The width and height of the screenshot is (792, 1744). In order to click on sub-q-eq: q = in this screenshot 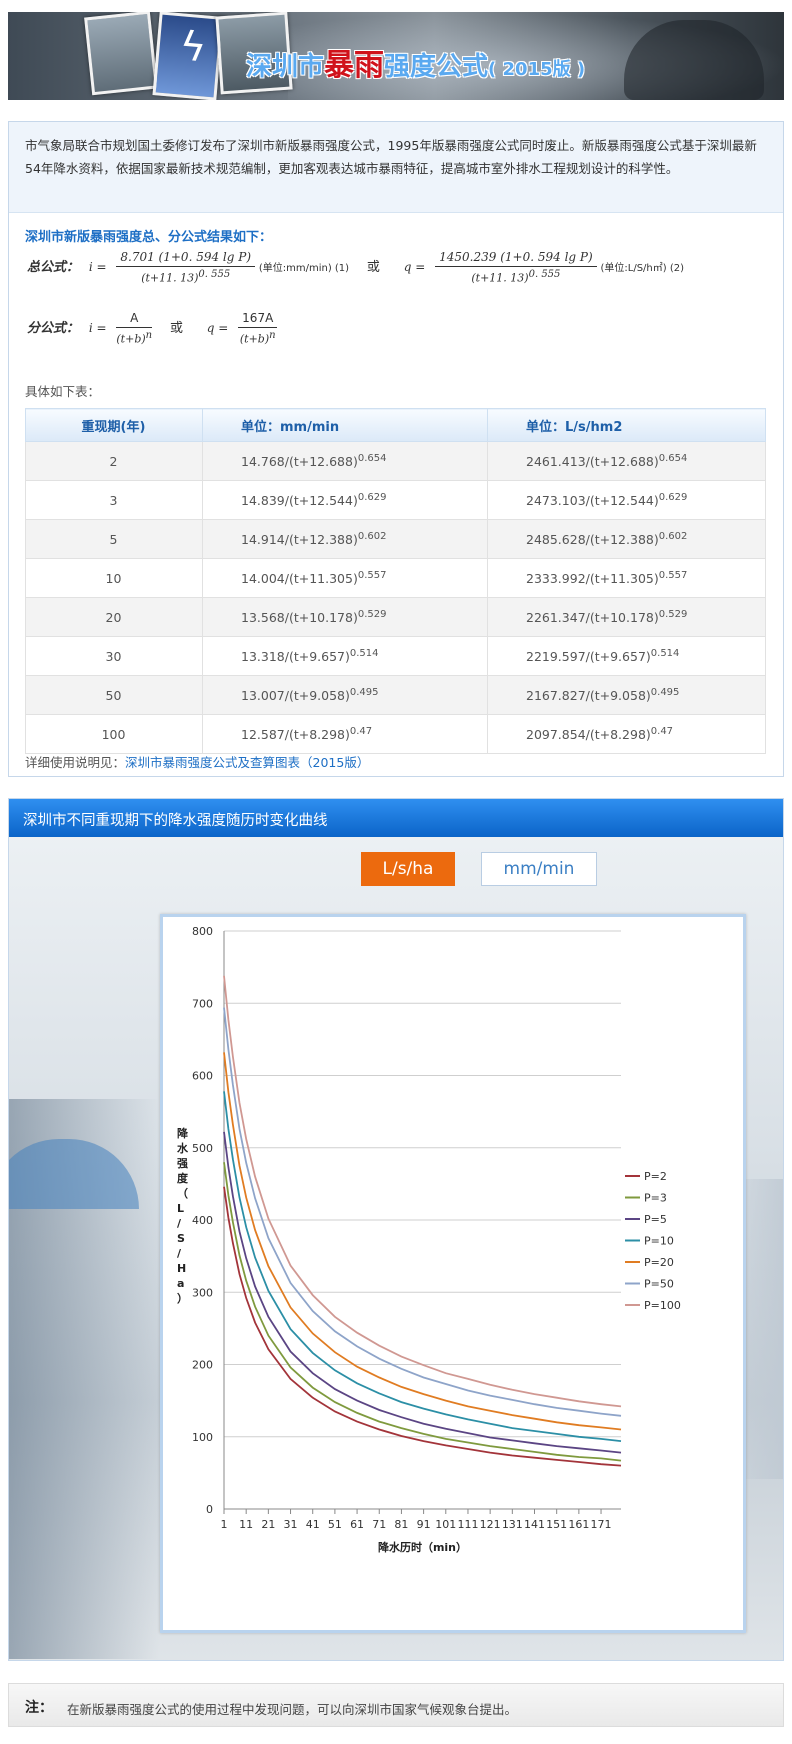, I will do `click(217, 327)`.